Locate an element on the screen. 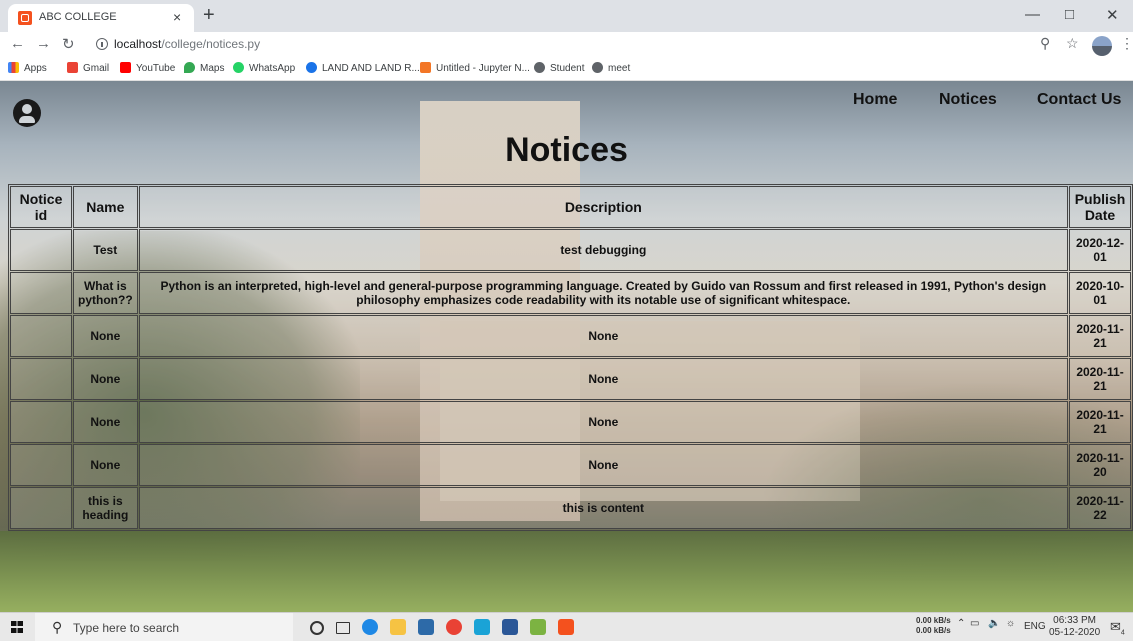 This screenshot has width=1133, height=641. forward-arrow-icon: → is located at coordinates (43, 43).